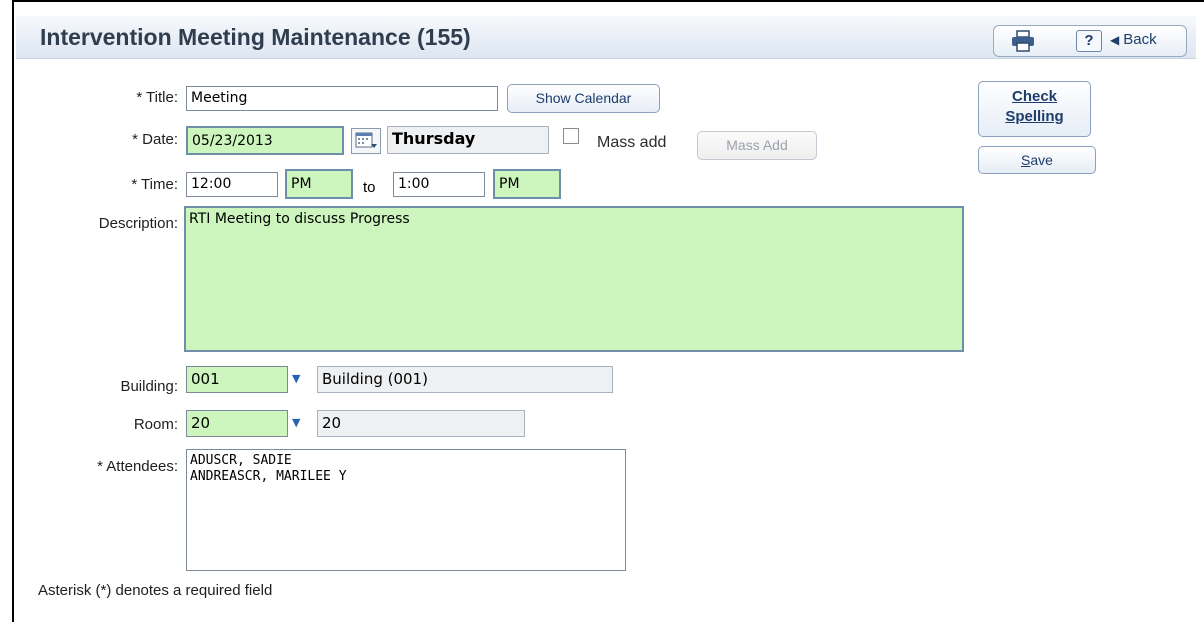 The image size is (1204, 622). Describe the element at coordinates (155, 590) in the screenshot. I see `required-field-note: Asterisk (*) denotes a required field` at that location.